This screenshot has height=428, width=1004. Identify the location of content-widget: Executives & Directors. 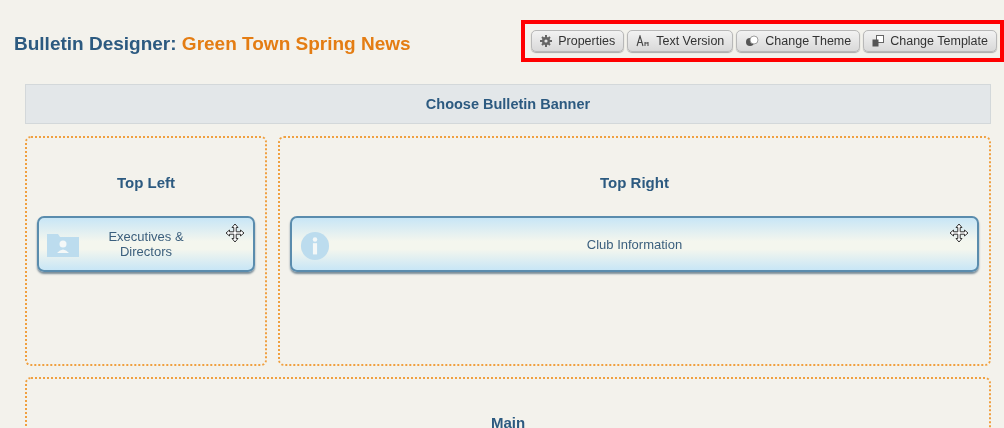
(146, 244).